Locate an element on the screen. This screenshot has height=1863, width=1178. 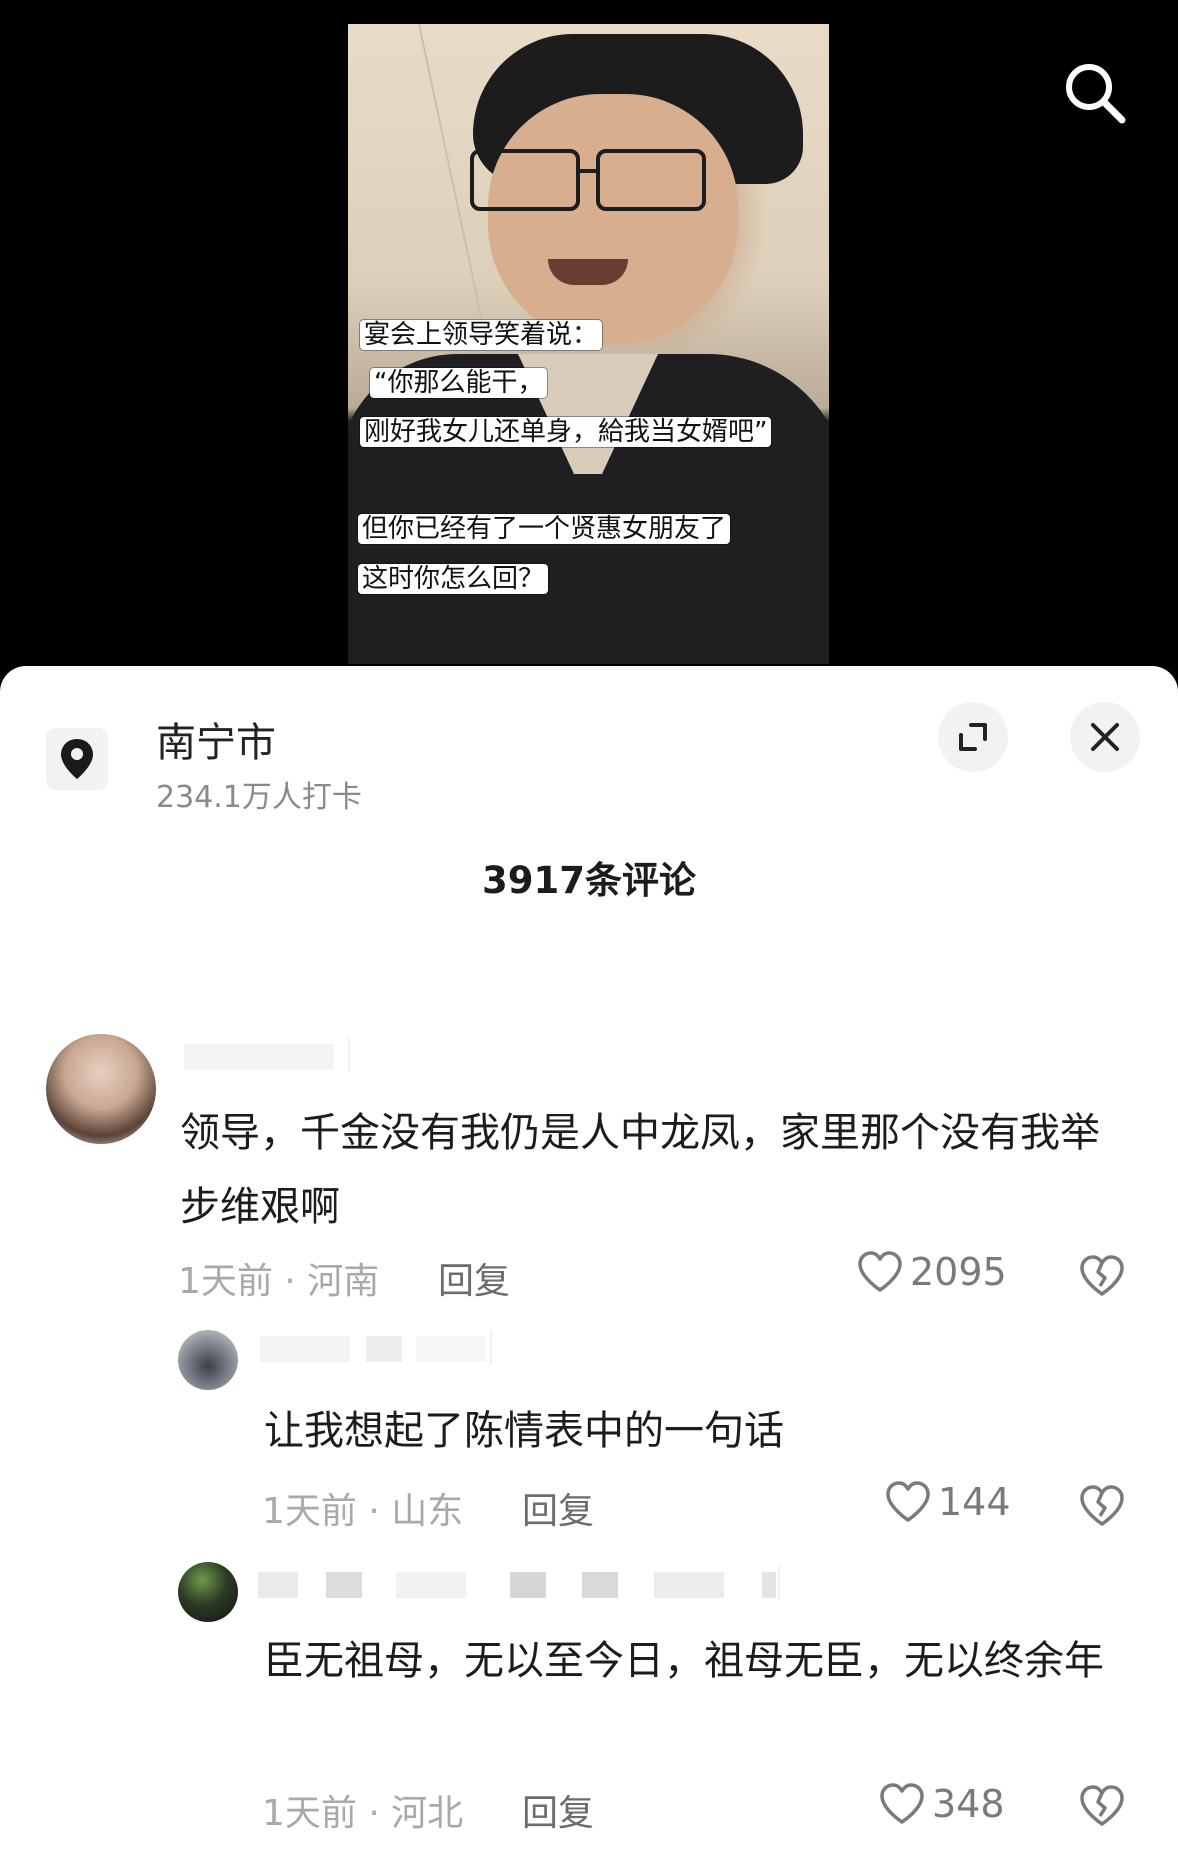
like-button: 348 is located at coordinates (941, 1804).